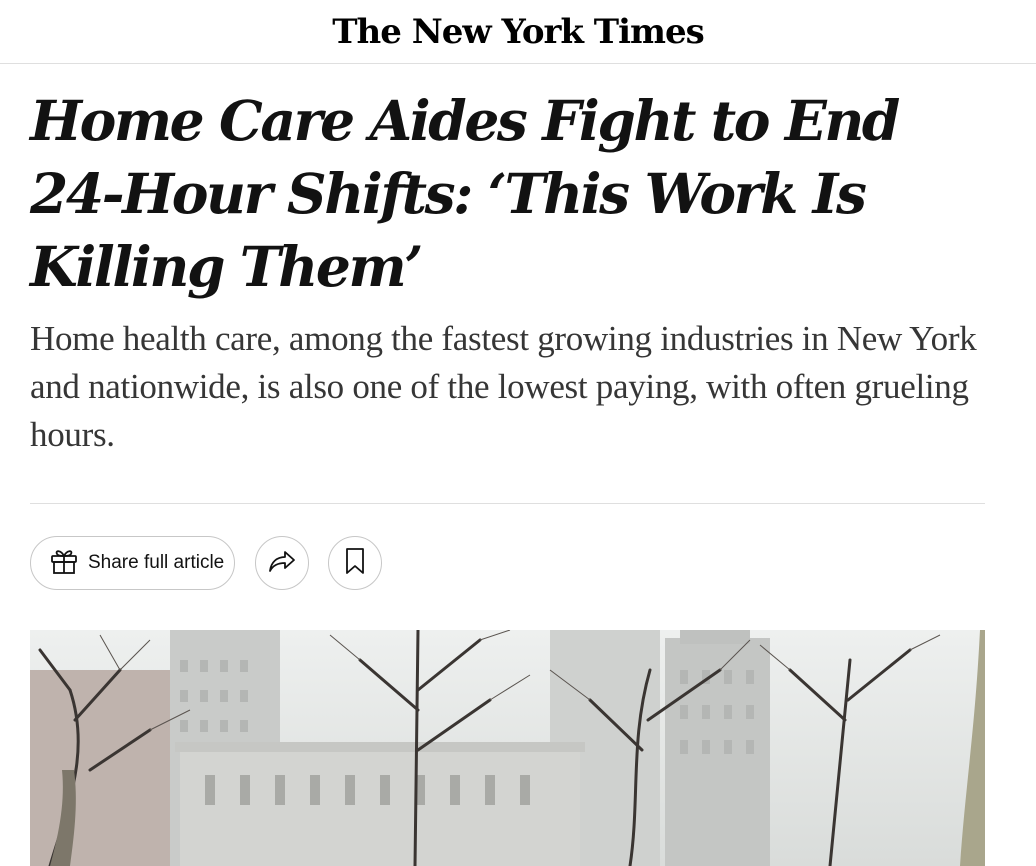 This screenshot has height=866, width=1036. I want to click on save-bookmark-button, so click(355, 563).